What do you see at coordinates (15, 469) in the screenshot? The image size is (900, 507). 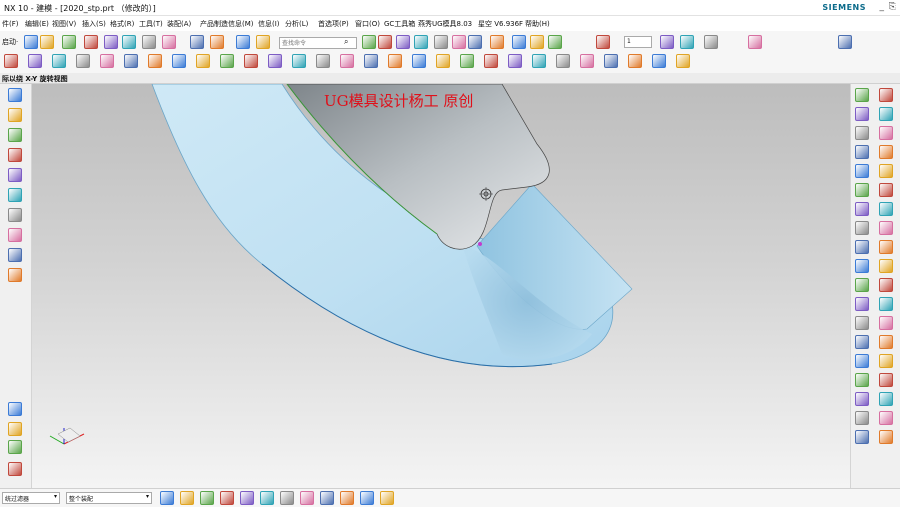 I see `command-finder-icon` at bounding box center [15, 469].